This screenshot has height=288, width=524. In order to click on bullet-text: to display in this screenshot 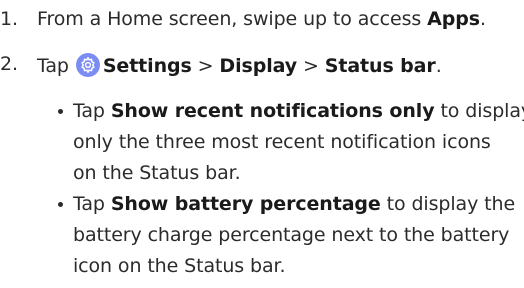, I will do `click(479, 111)`.